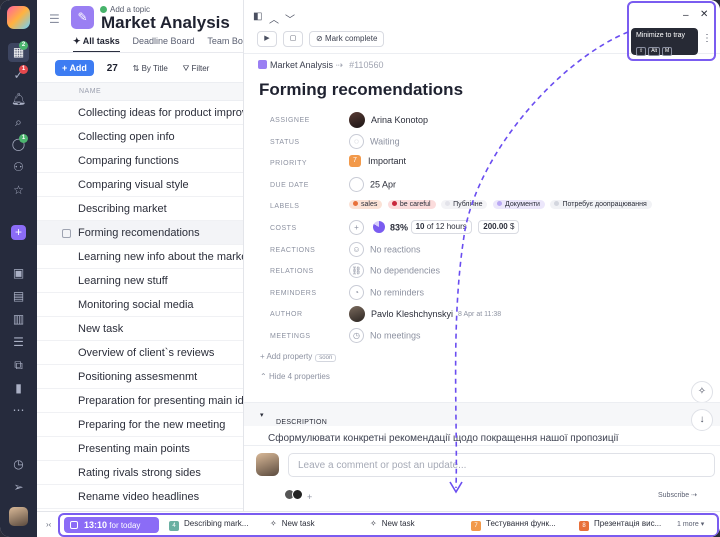 The image size is (720, 537). Describe the element at coordinates (18, 487) in the screenshot. I see `send-icon: ➢` at that location.